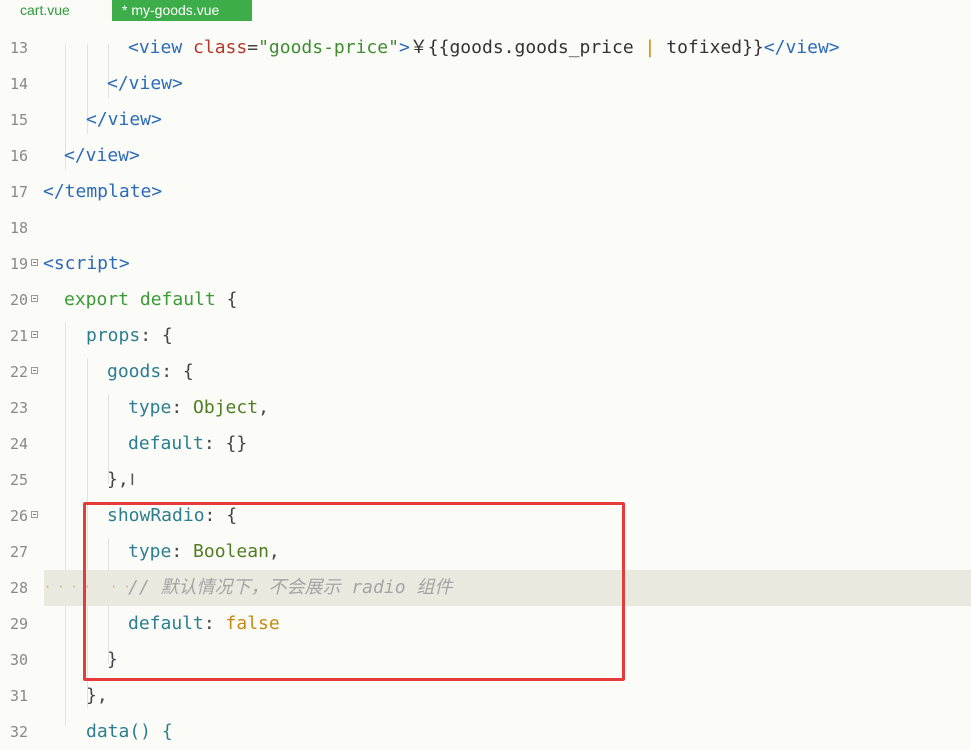 The width and height of the screenshot is (971, 750). I want to click on code-token: type, so click(150, 407).